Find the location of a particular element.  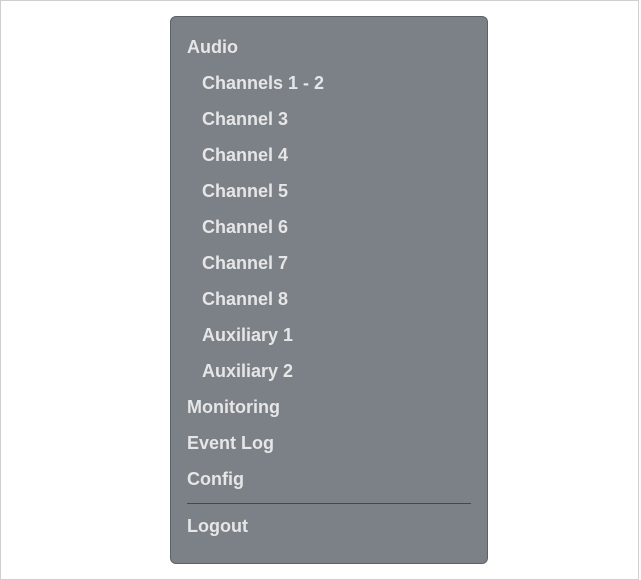

menu-item-channel-8: Channel 8 is located at coordinates (329, 304).